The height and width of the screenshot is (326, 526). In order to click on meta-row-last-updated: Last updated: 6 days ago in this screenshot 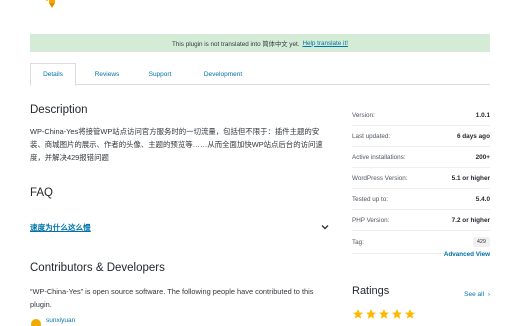, I will do `click(421, 136)`.